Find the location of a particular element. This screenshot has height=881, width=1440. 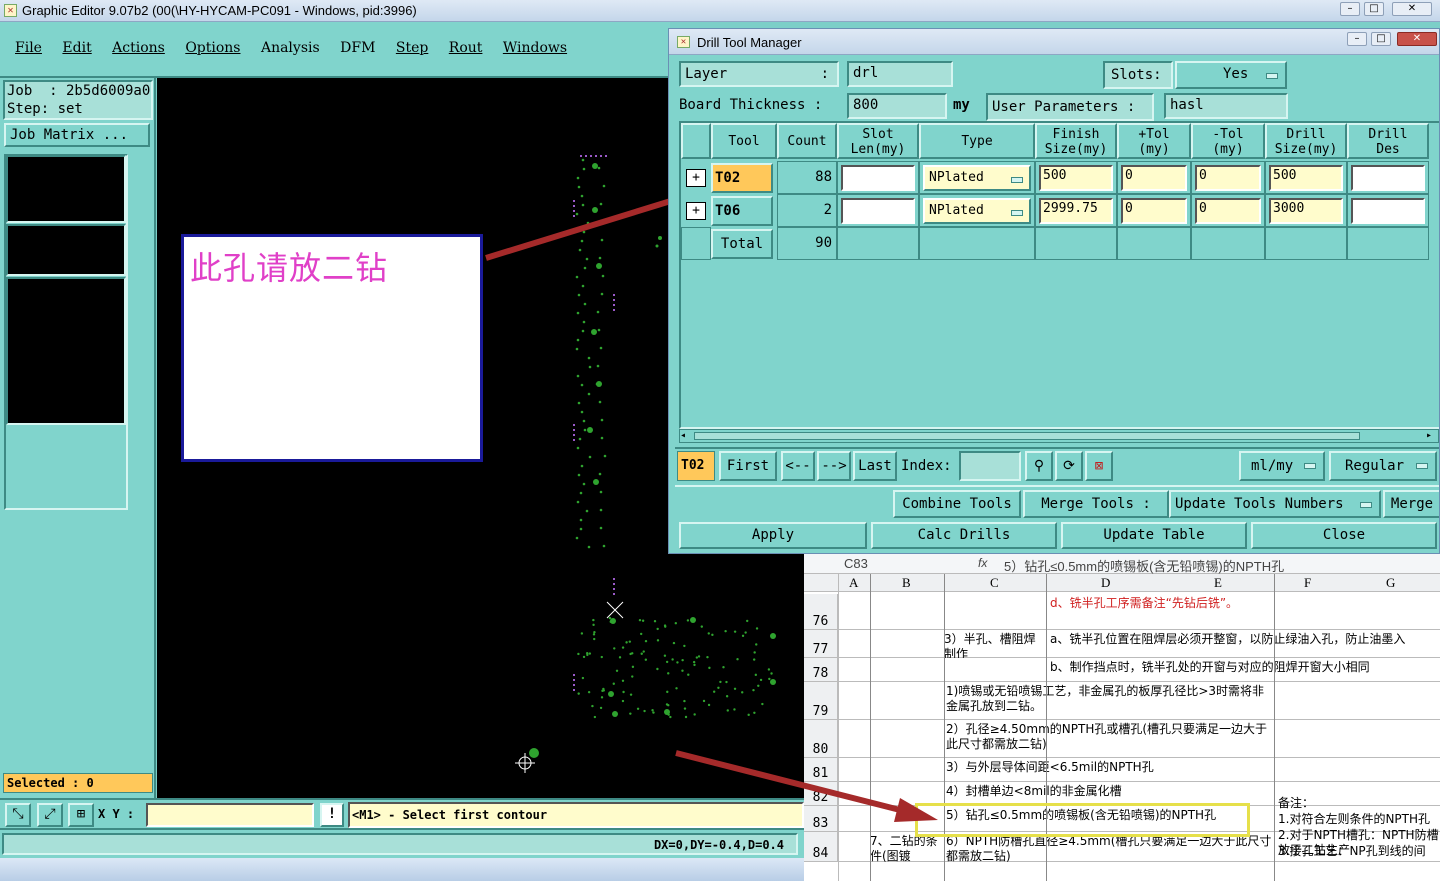

row-number: 83 is located at coordinates (821, 818).